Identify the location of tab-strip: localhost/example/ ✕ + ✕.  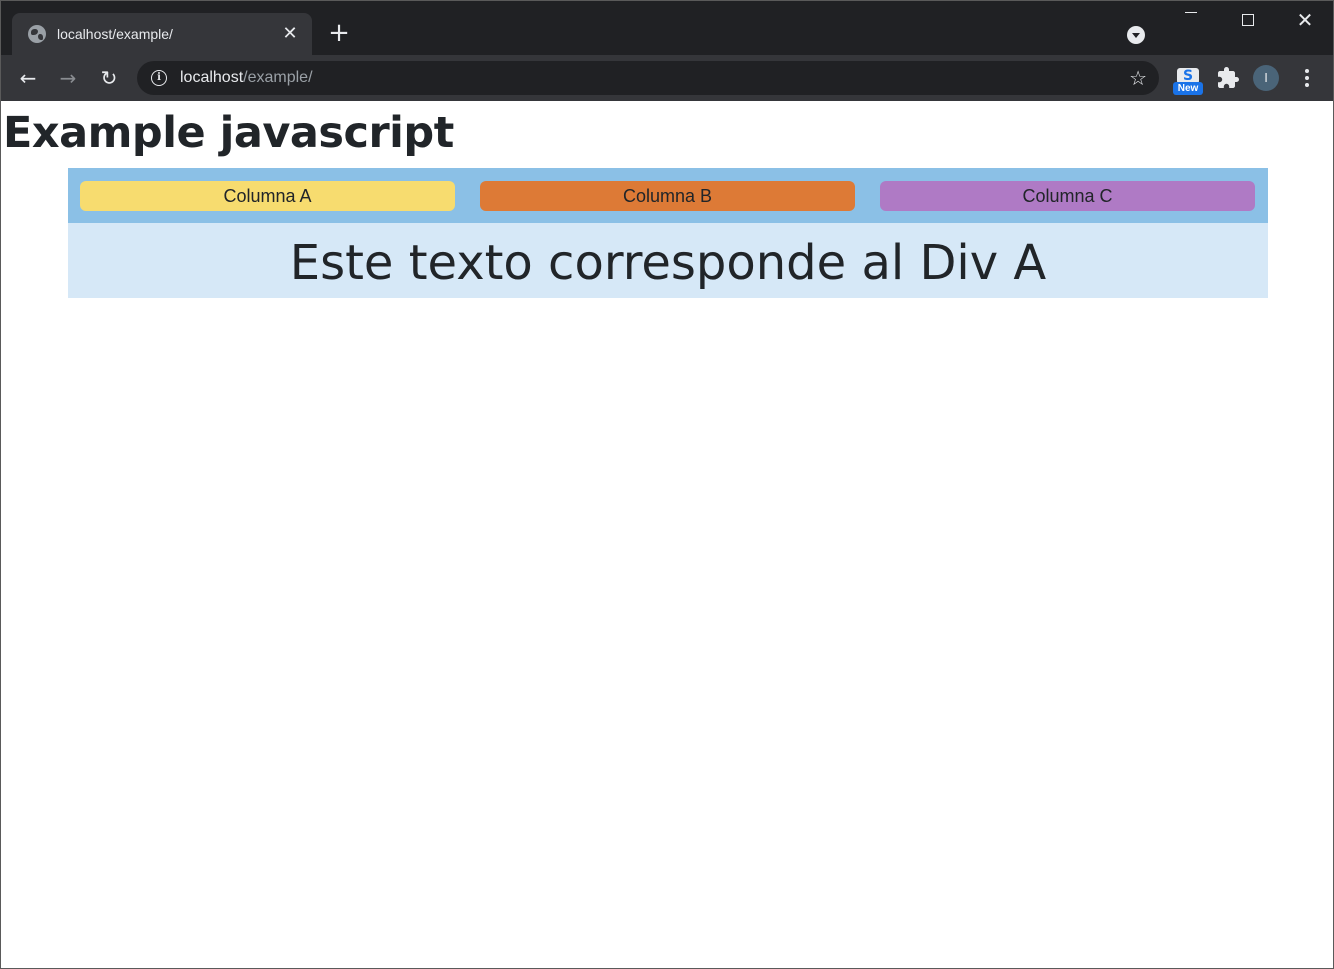
(667, 28).